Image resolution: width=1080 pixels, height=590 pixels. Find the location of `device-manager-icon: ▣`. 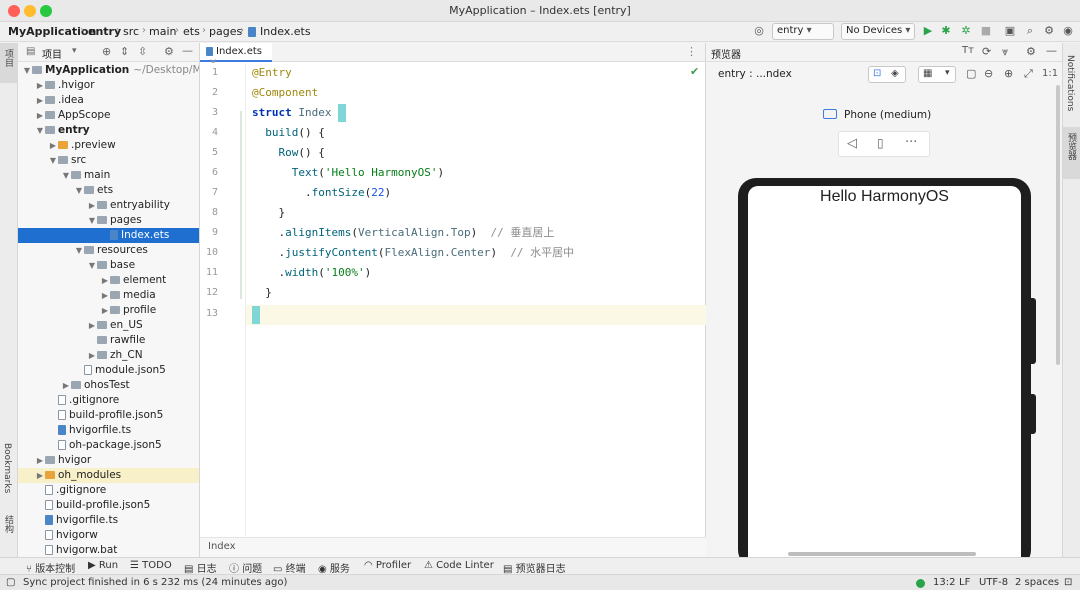

device-manager-icon: ▣ is located at coordinates (1010, 30).